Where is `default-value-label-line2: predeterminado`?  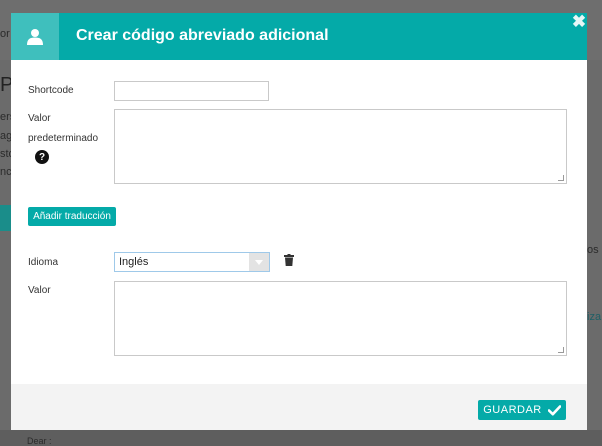 default-value-label-line2: predeterminado is located at coordinates (63, 138).